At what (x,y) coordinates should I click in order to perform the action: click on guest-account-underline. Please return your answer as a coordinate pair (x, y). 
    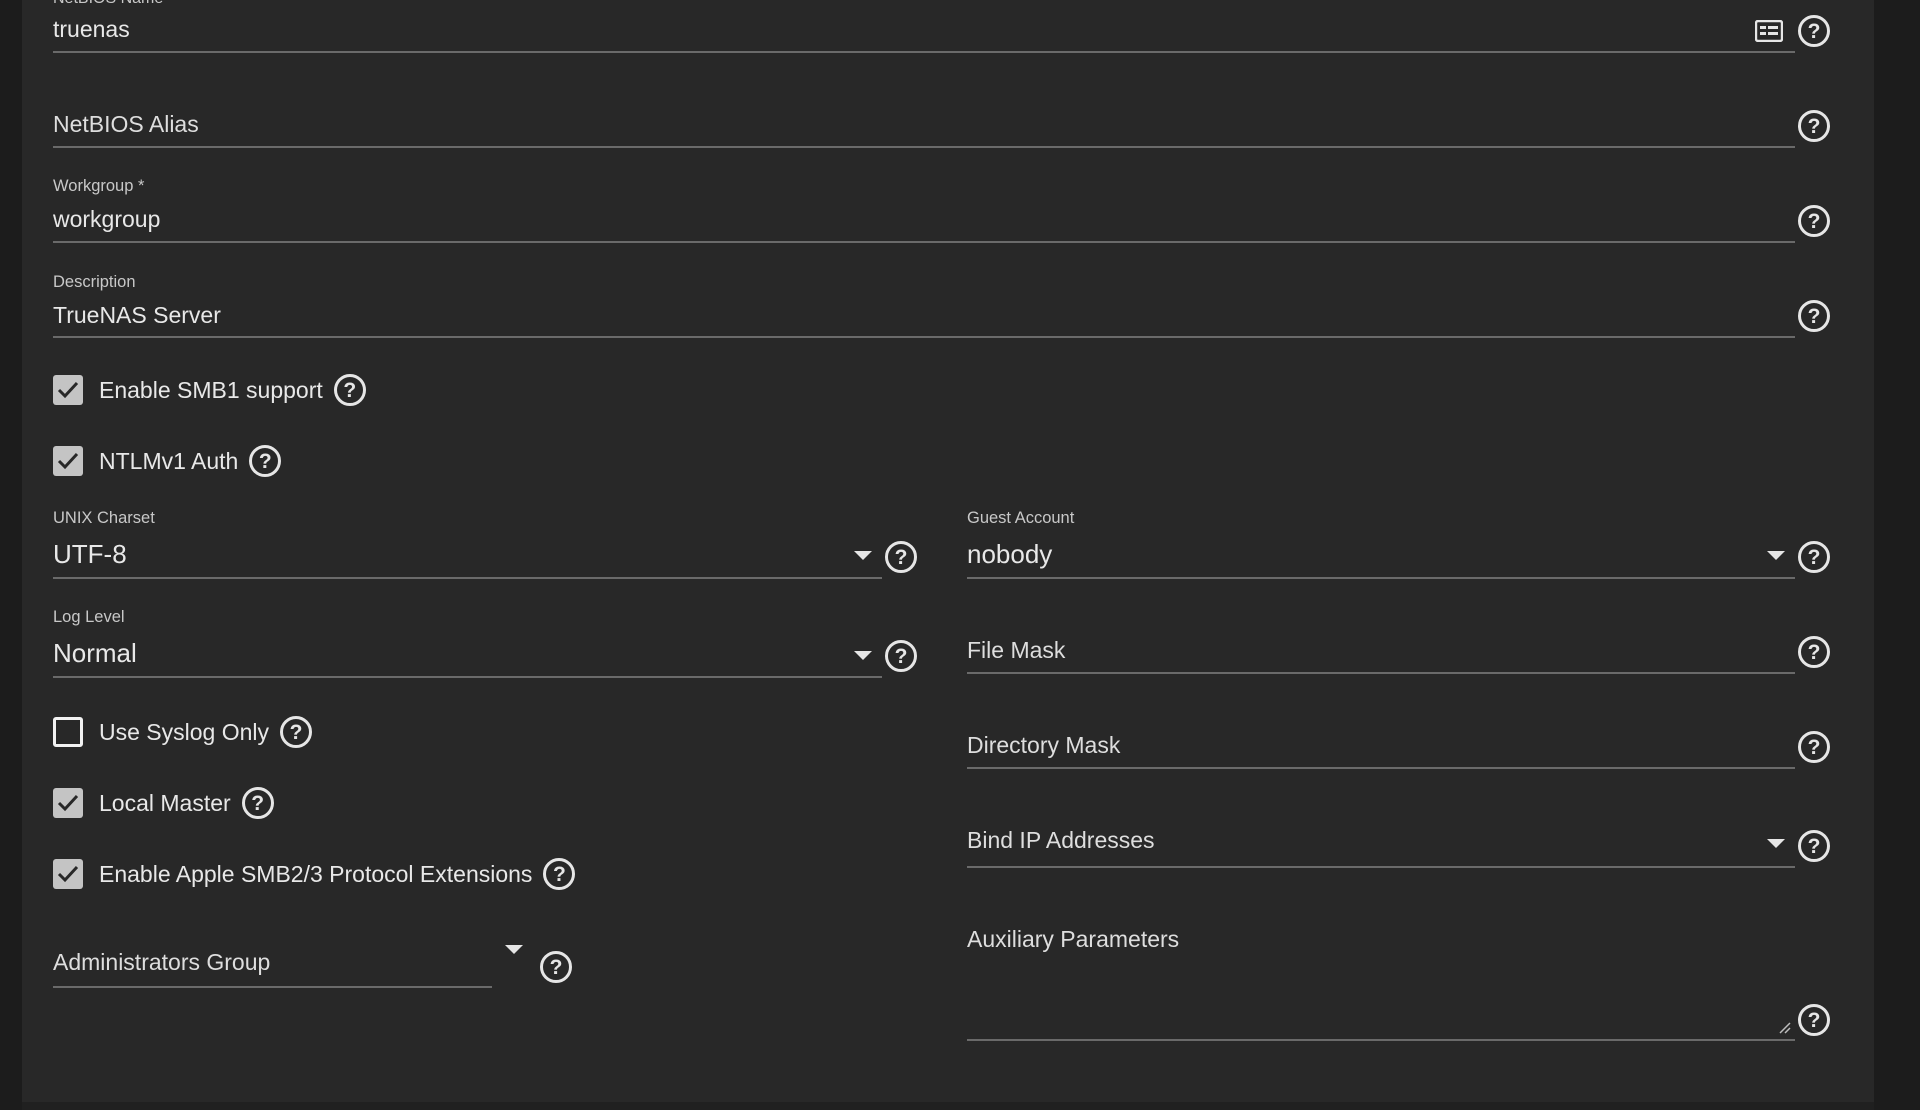
    Looking at the image, I should click on (1381, 578).